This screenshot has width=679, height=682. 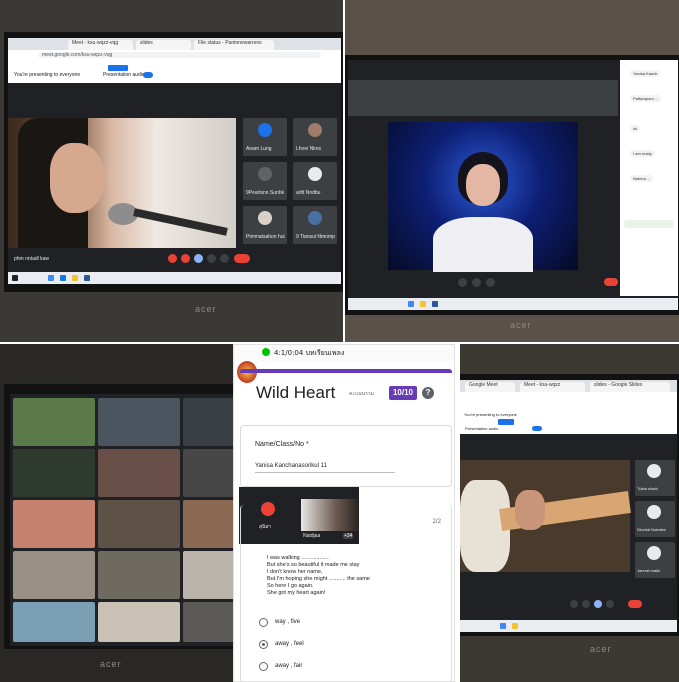 I want to click on option-label: away , fair, so click(x=289, y=666).